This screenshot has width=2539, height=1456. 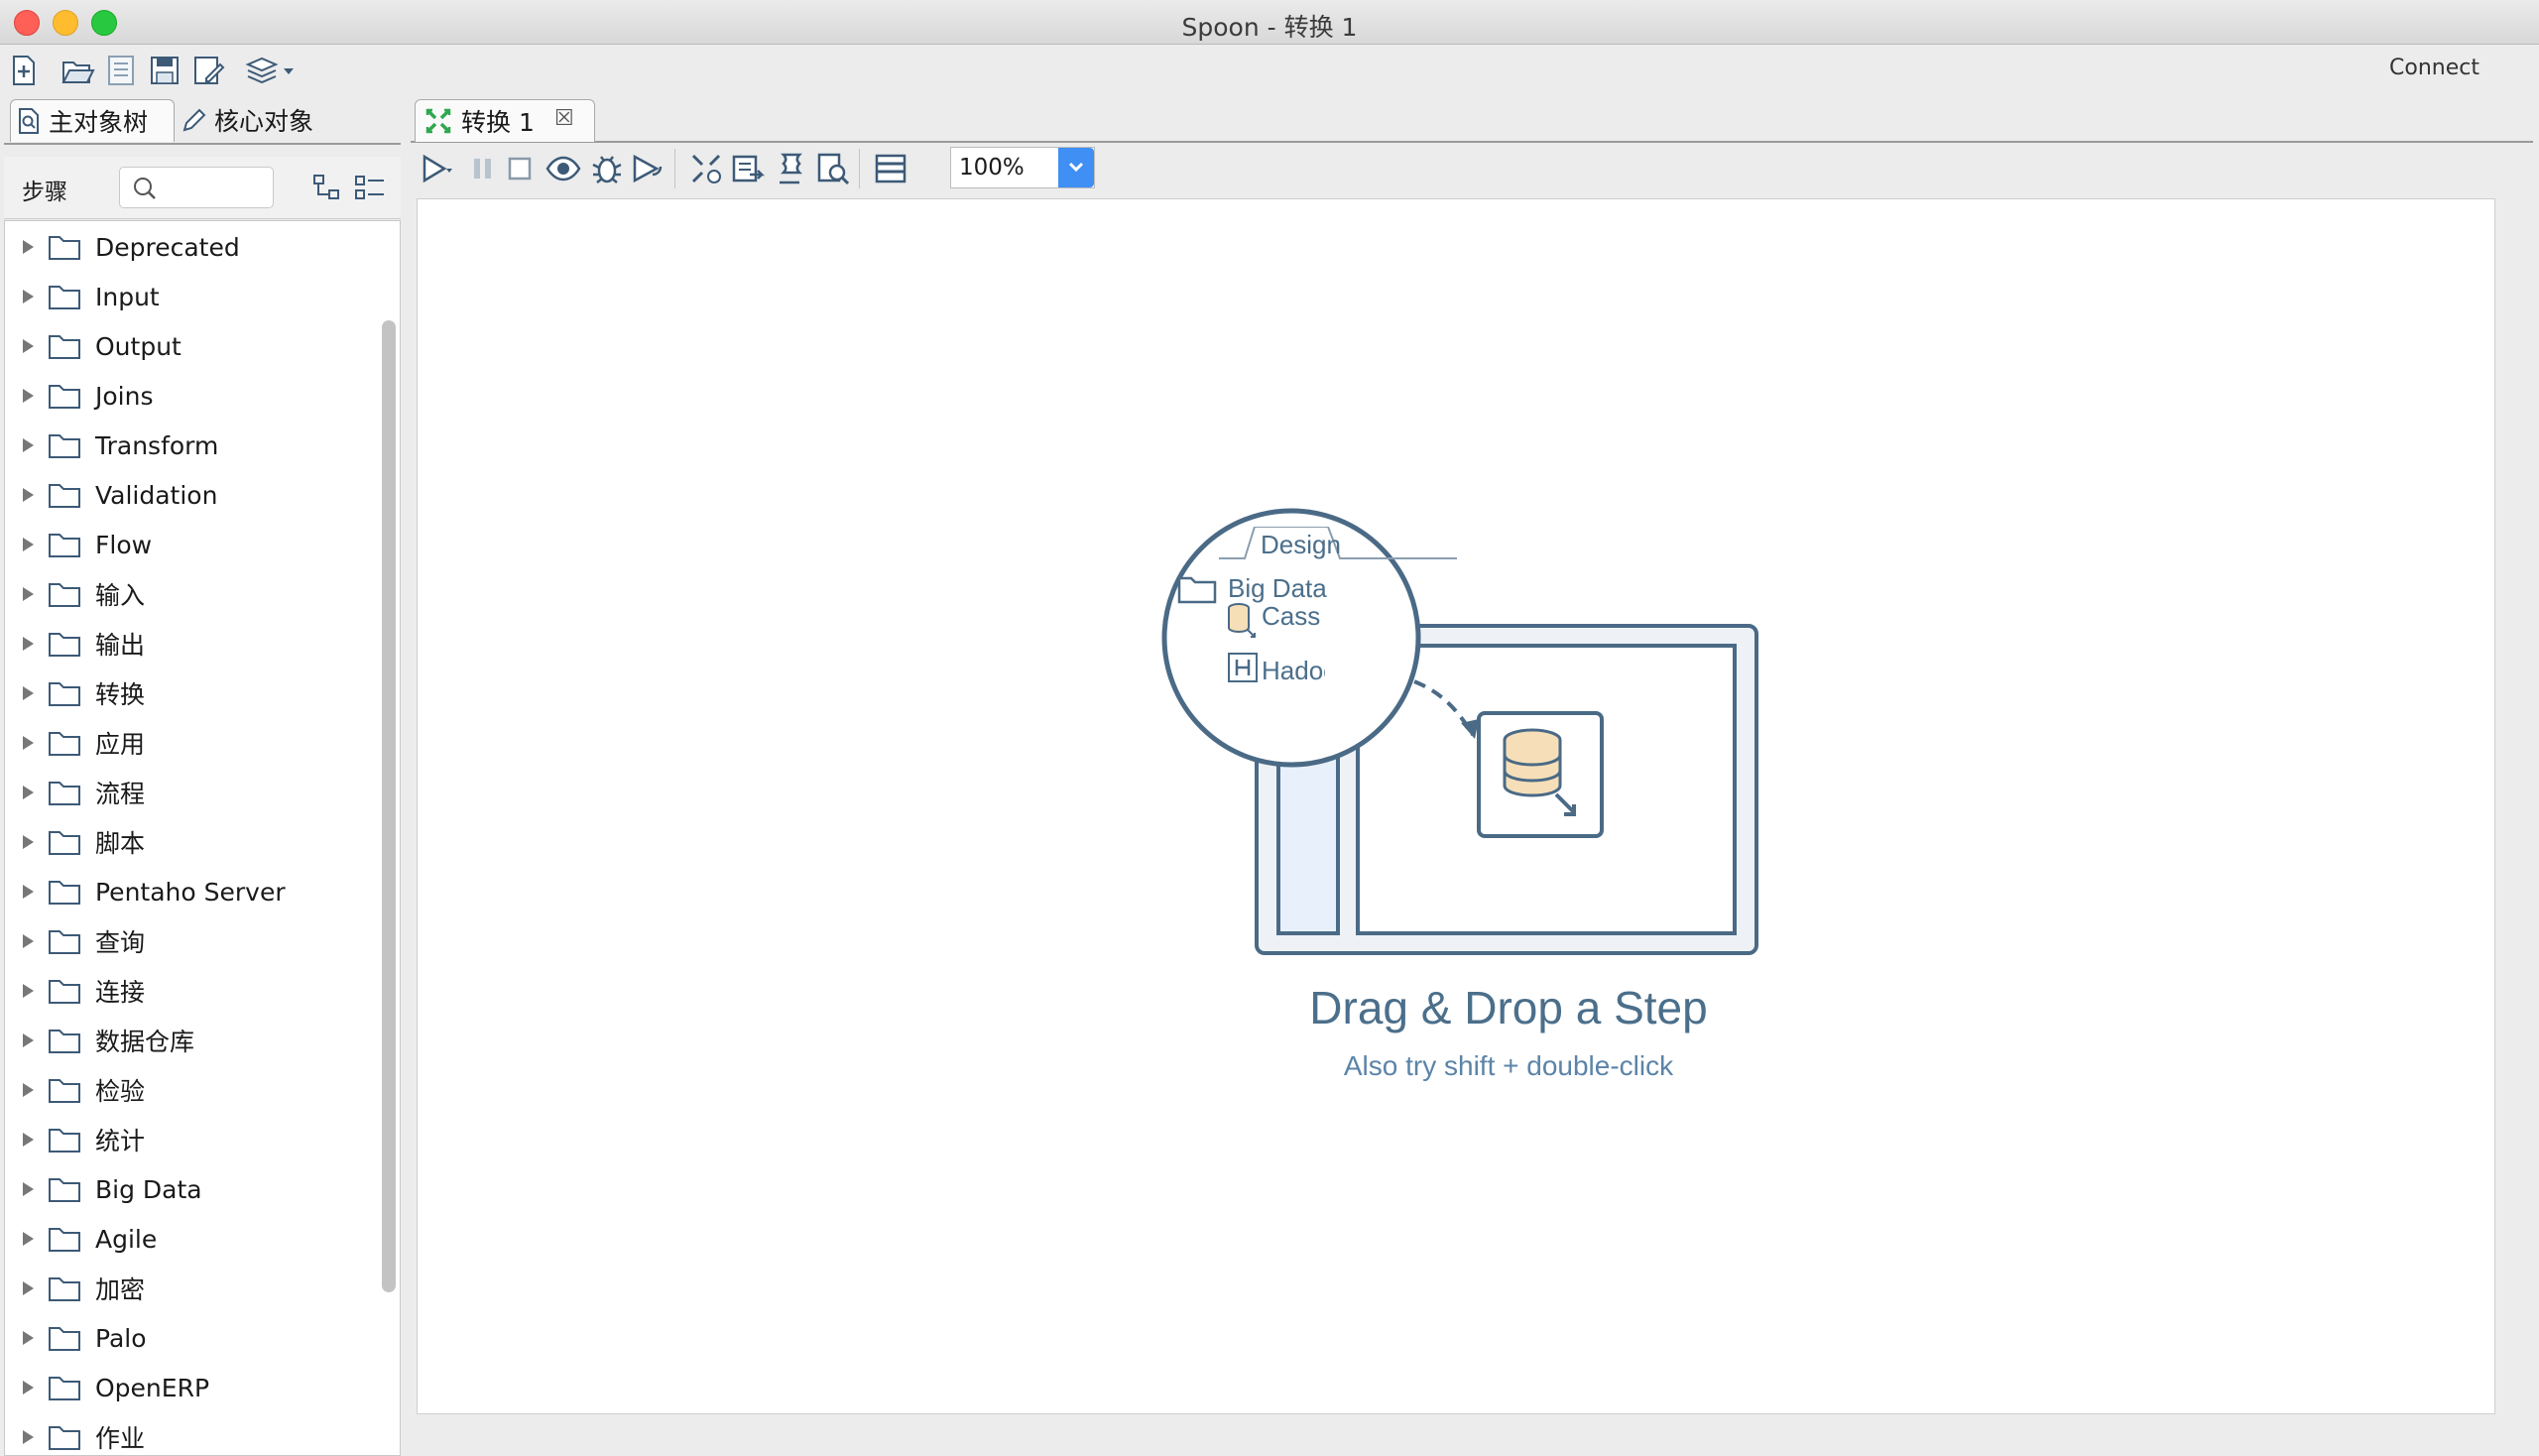 What do you see at coordinates (505, 120) in the screenshot?
I see `tab-transformation-1: 转换 1 ☒` at bounding box center [505, 120].